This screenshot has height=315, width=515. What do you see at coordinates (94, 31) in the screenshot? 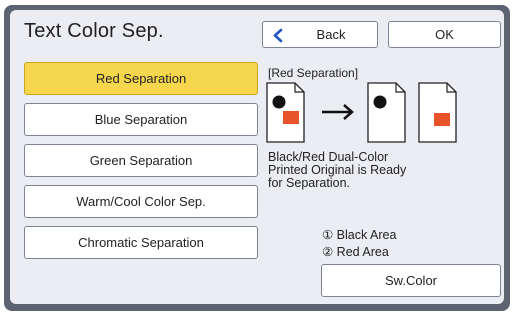
I see `screen-title: Text Color Sep.` at bounding box center [94, 31].